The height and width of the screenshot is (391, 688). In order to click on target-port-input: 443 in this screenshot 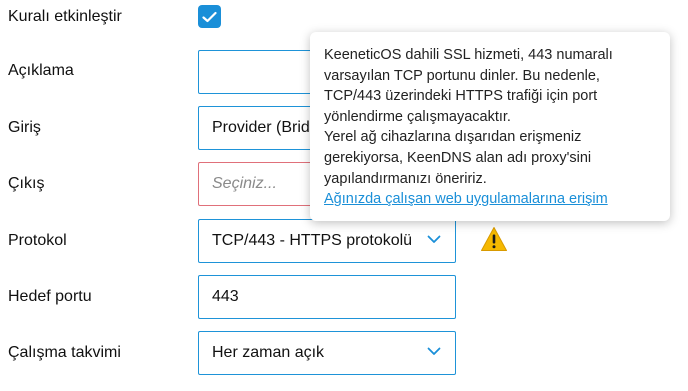, I will do `click(327, 297)`.